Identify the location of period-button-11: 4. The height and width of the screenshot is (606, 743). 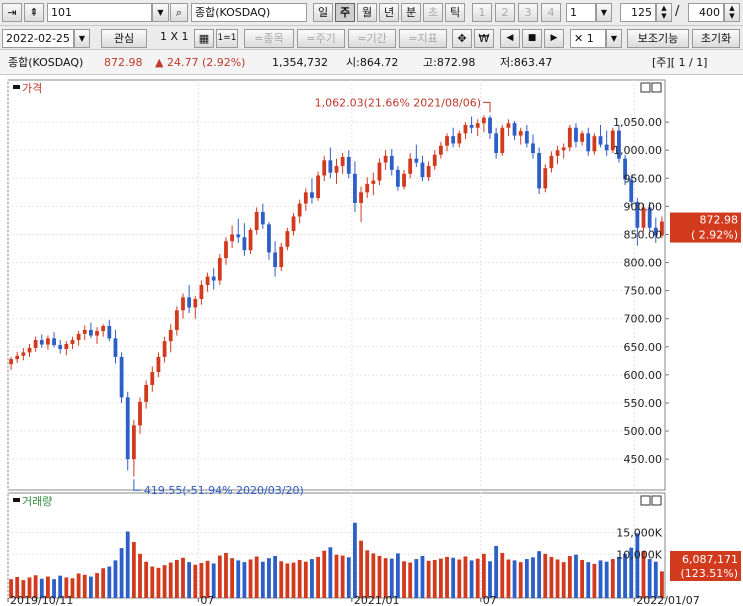
(551, 12).